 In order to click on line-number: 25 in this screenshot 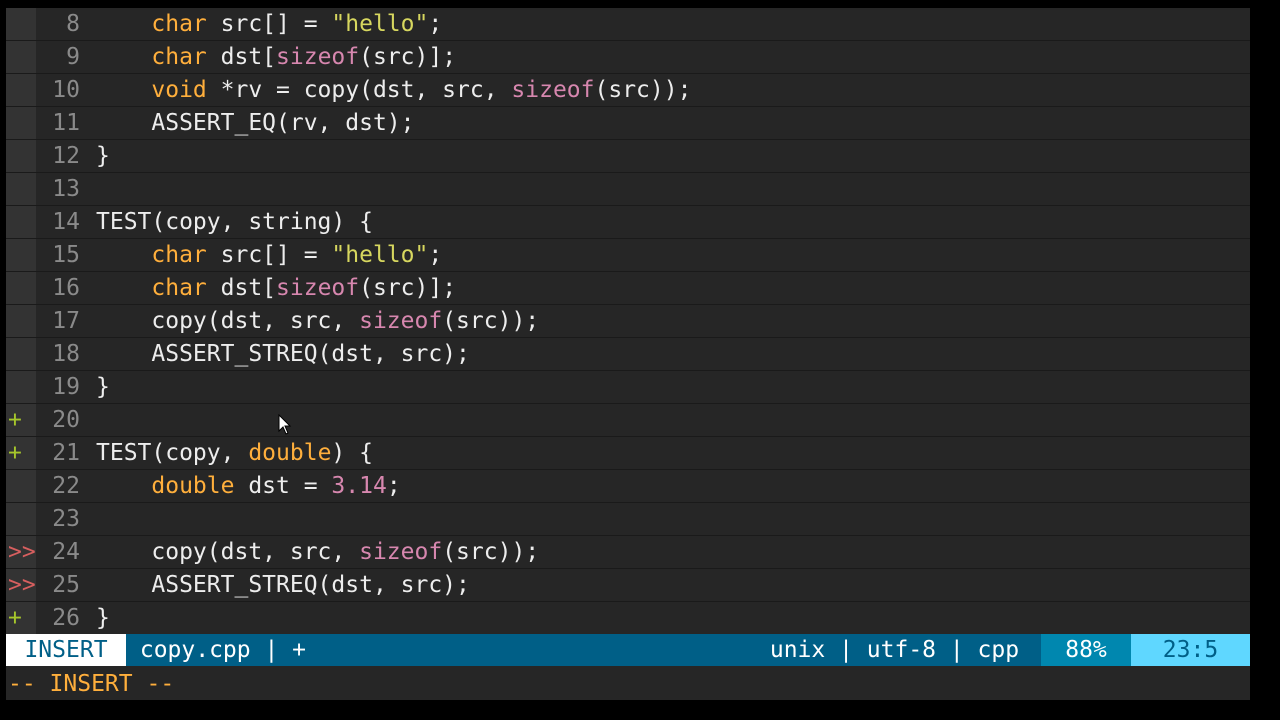, I will do `click(66, 585)`.